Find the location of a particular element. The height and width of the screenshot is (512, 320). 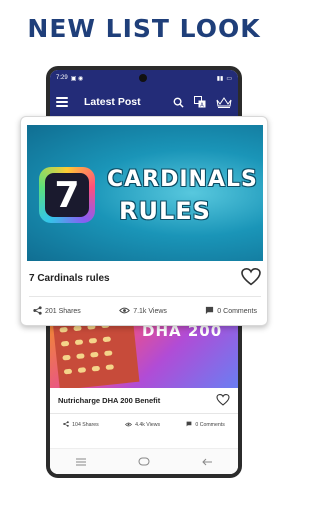

camera-cutout is located at coordinates (143, 78).